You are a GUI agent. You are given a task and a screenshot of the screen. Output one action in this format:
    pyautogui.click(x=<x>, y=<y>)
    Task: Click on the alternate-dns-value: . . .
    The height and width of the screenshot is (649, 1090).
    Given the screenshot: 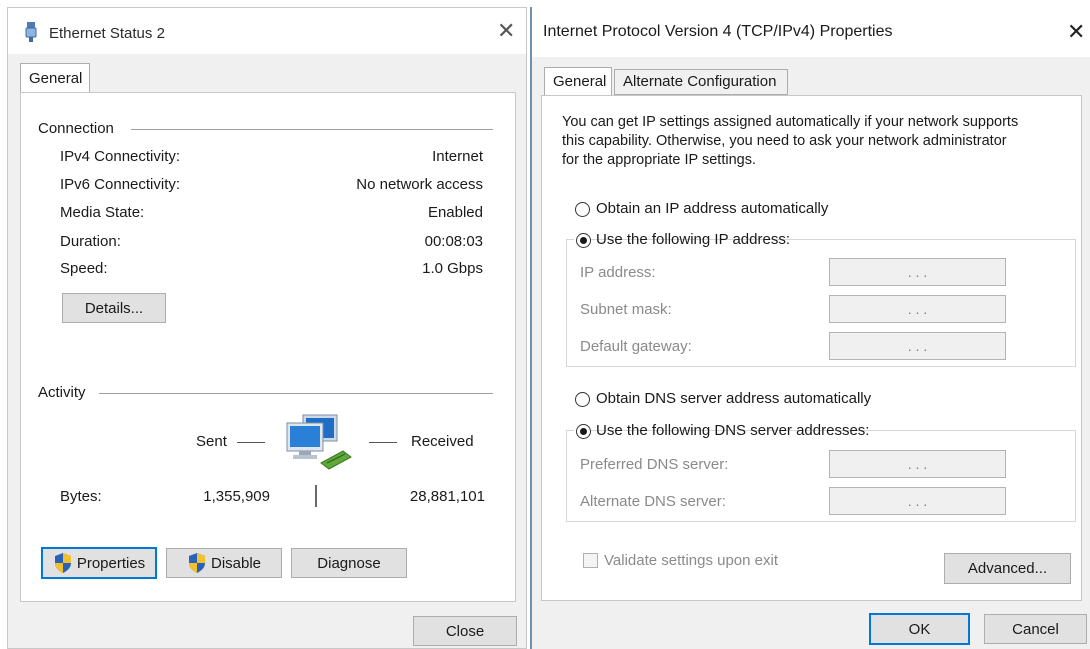 What is the action you would take?
    pyautogui.click(x=917, y=501)
    